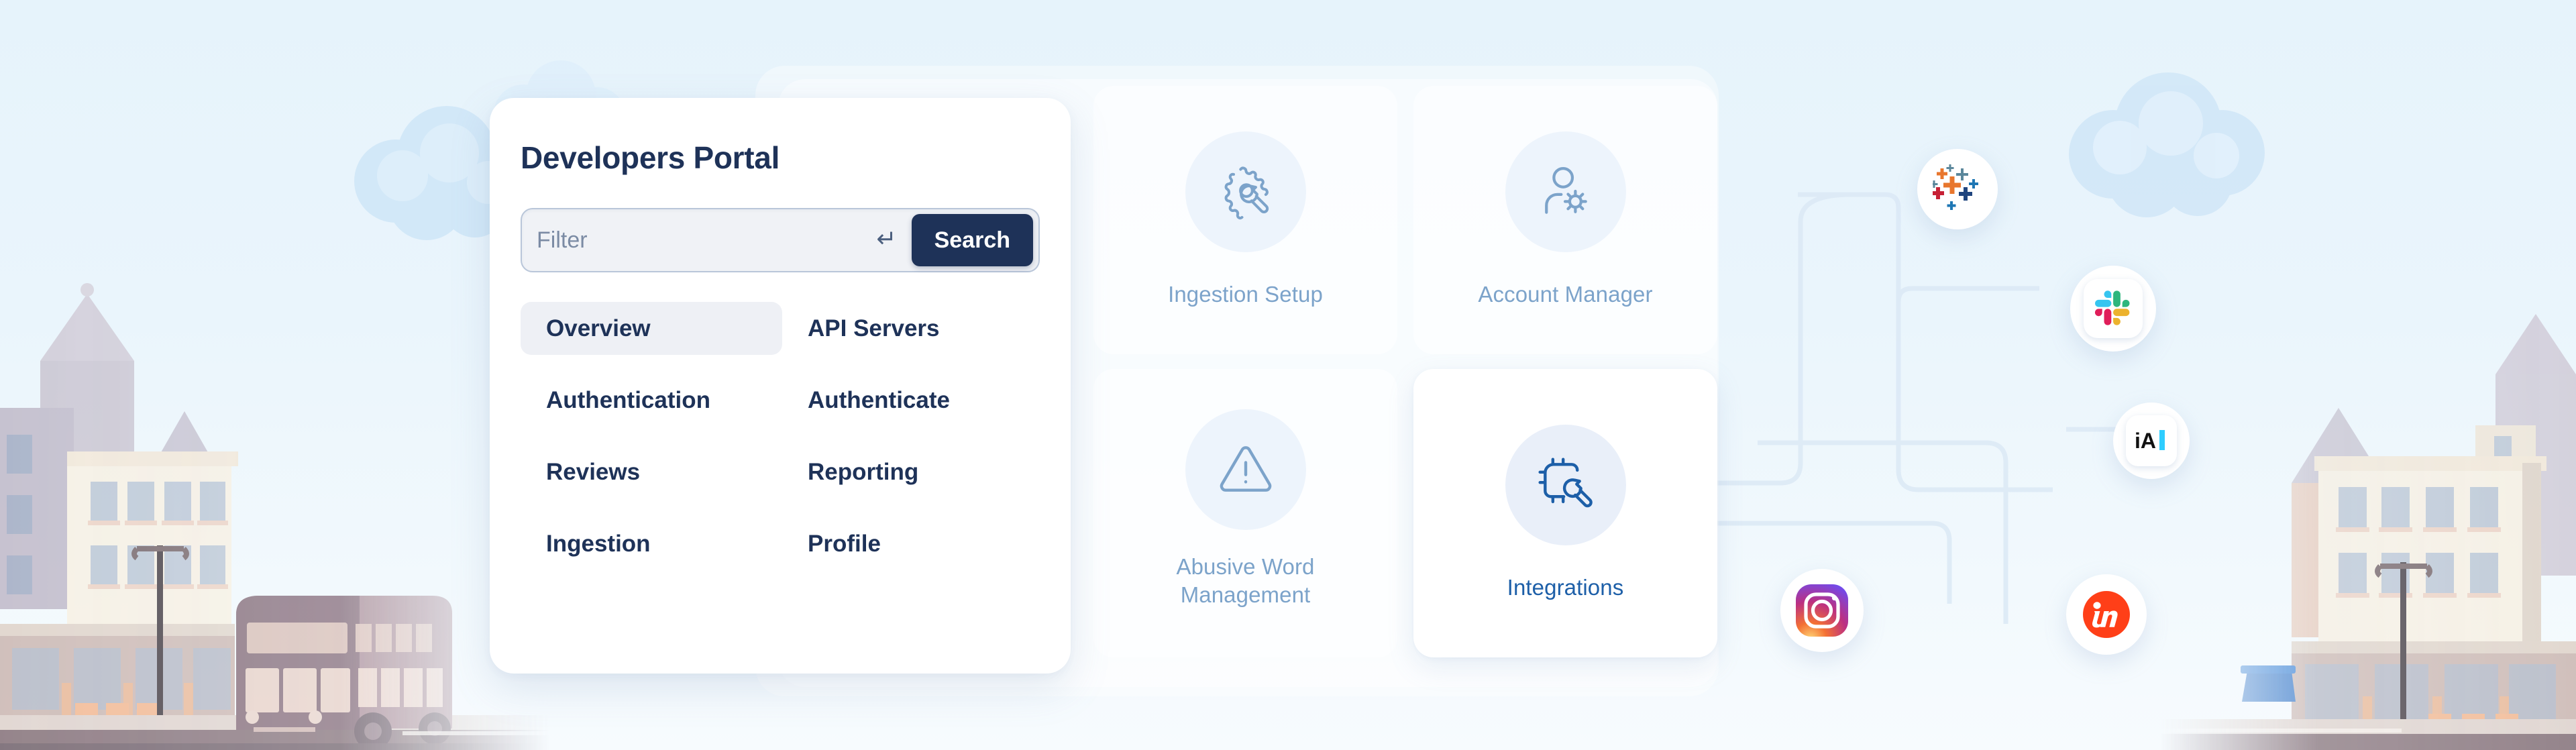 Image resolution: width=2576 pixels, height=750 pixels. What do you see at coordinates (911, 543) in the screenshot?
I see `nav-item-profile: Profile` at bounding box center [911, 543].